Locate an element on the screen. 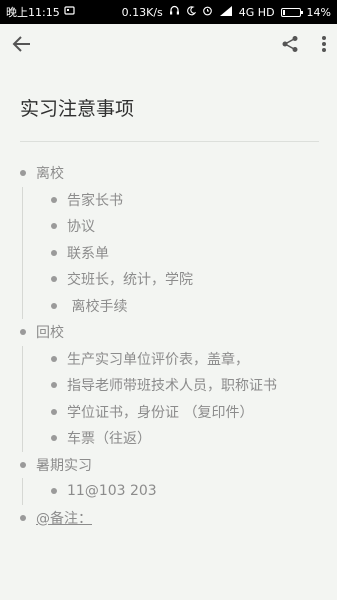  outline-item-label: @备注： is located at coordinates (64, 518).